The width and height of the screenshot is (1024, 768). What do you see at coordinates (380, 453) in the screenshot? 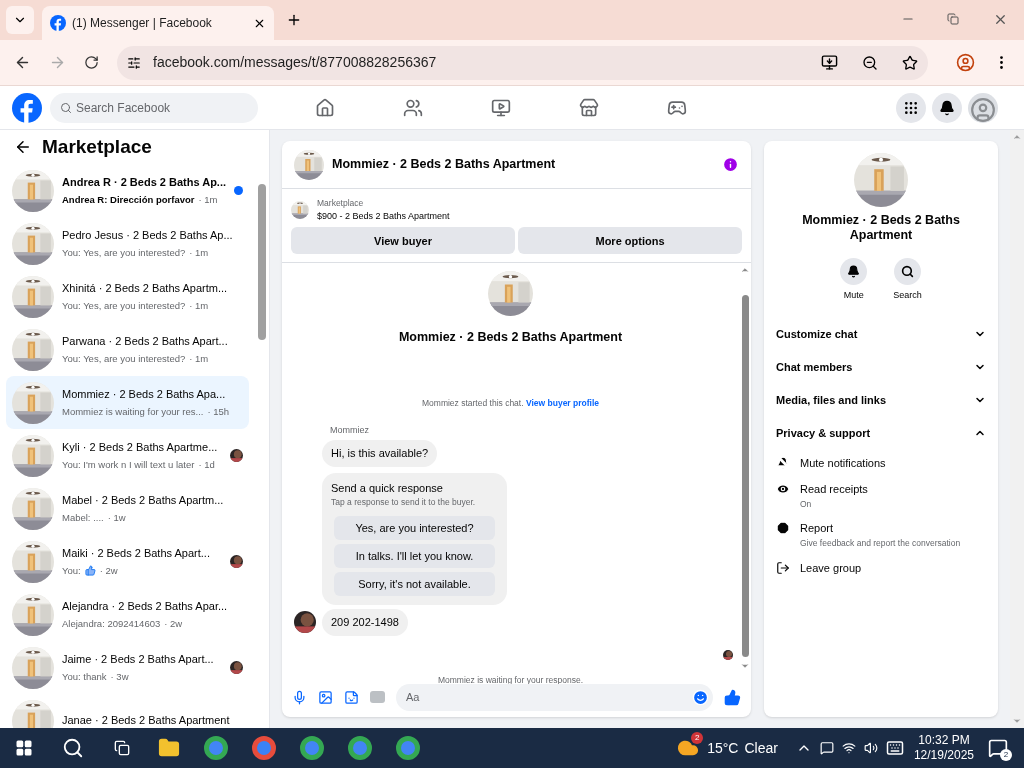
I see `message-bubble: Hi, is this available?` at bounding box center [380, 453].